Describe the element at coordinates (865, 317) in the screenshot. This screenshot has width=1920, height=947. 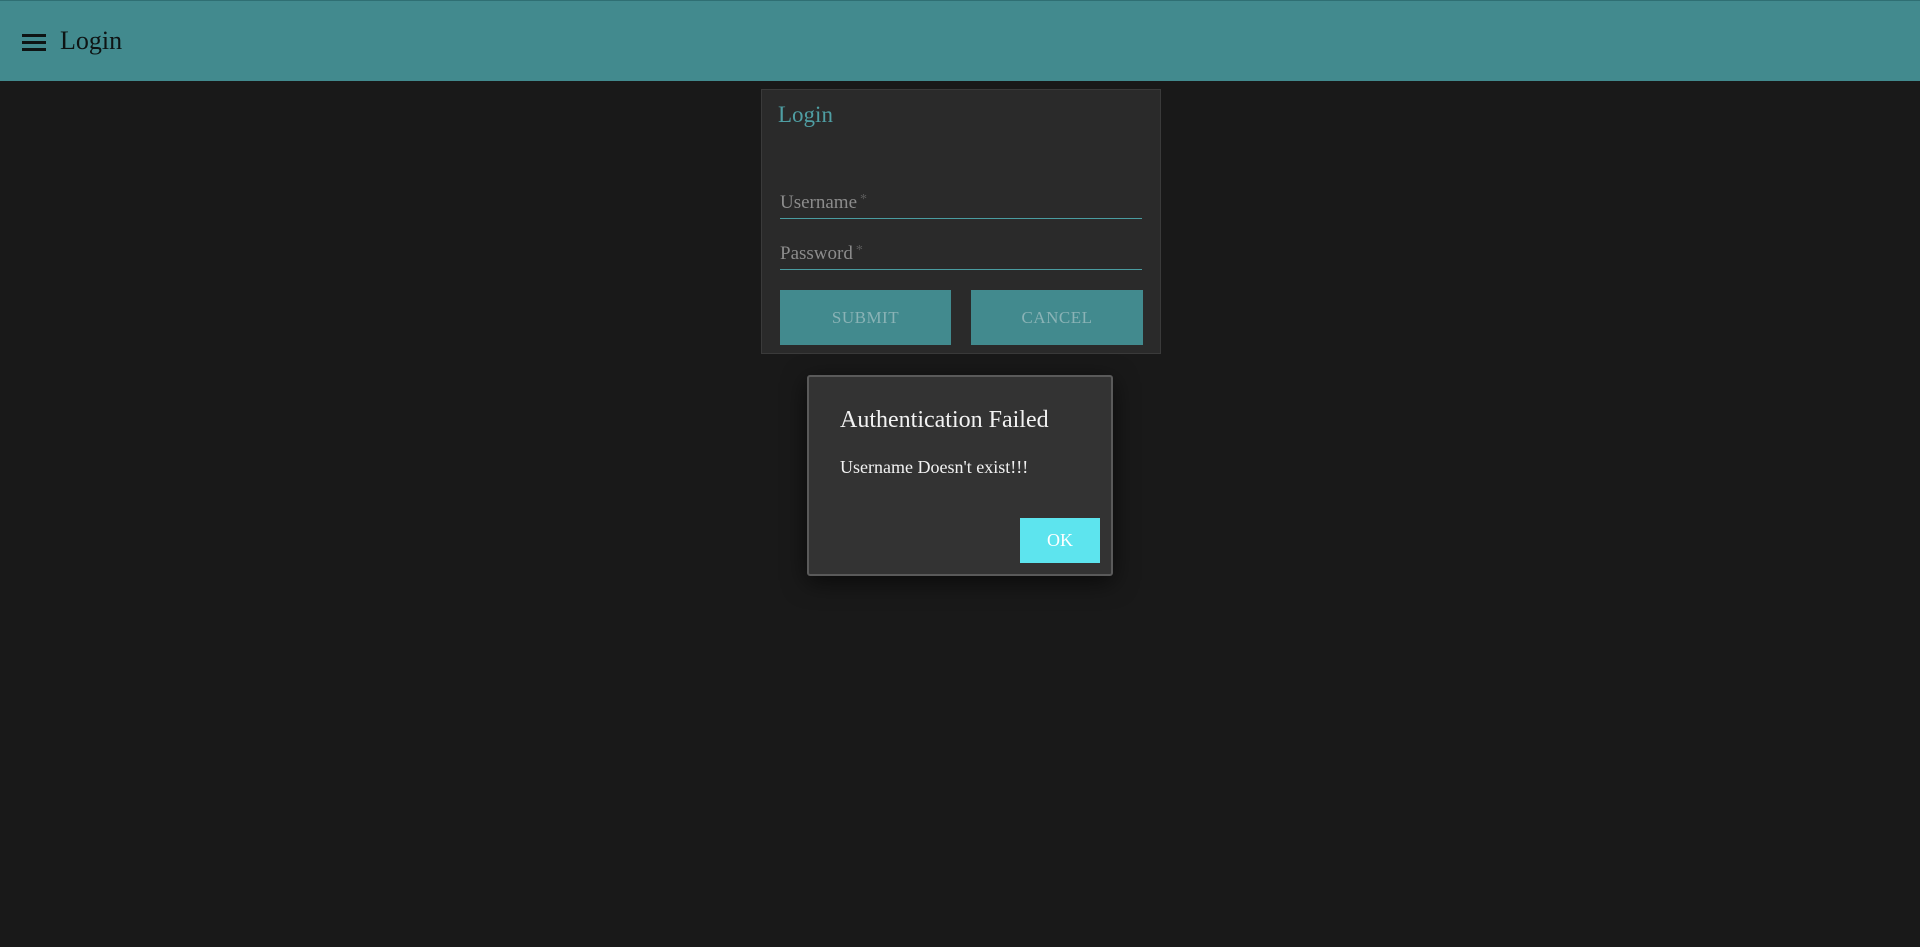
I see `submit-button: SUBMIT` at that location.